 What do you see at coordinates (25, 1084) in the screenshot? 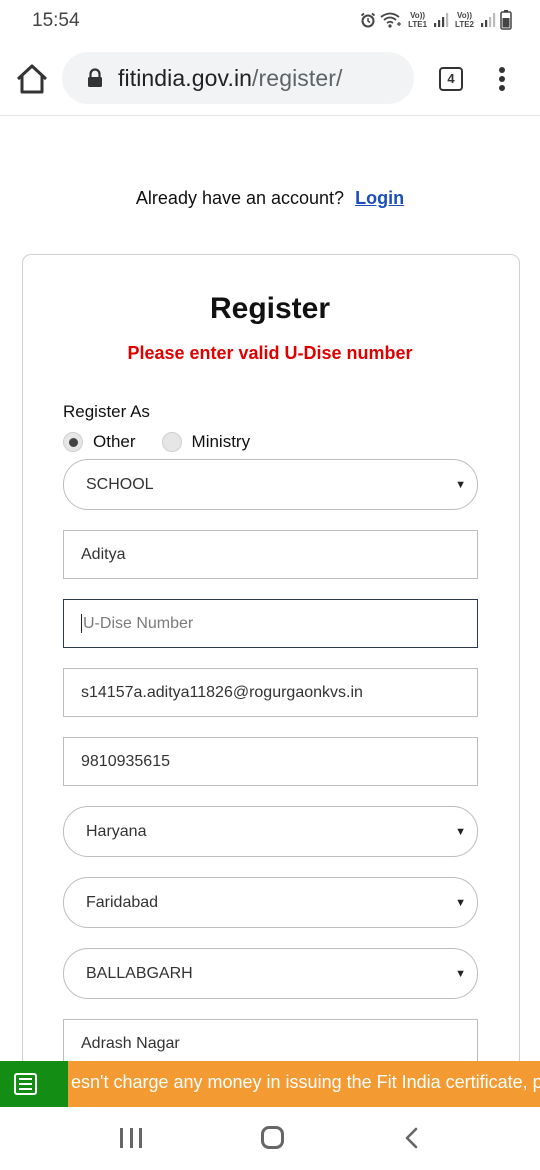
I see `document-icon` at bounding box center [25, 1084].